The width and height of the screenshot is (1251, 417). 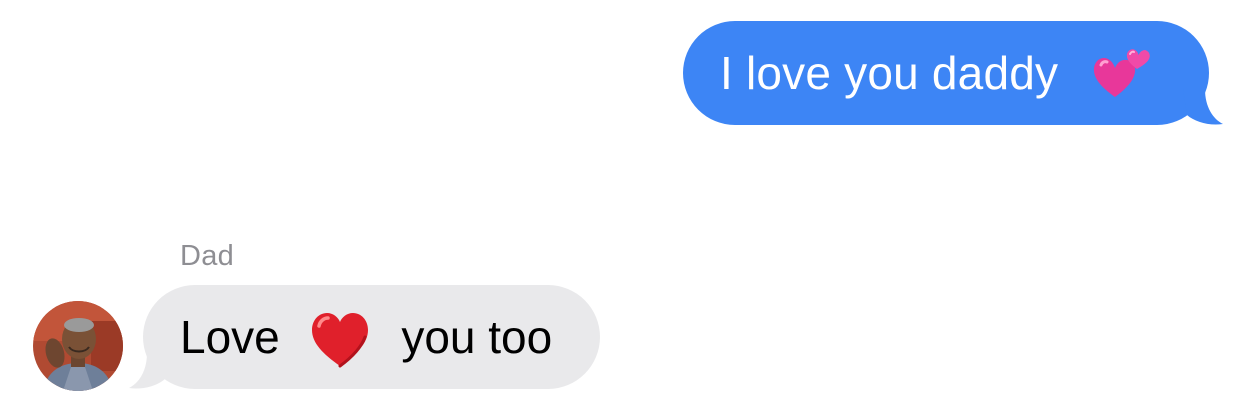 What do you see at coordinates (477, 337) in the screenshot?
I see `incoming-message-text-after: you too` at bounding box center [477, 337].